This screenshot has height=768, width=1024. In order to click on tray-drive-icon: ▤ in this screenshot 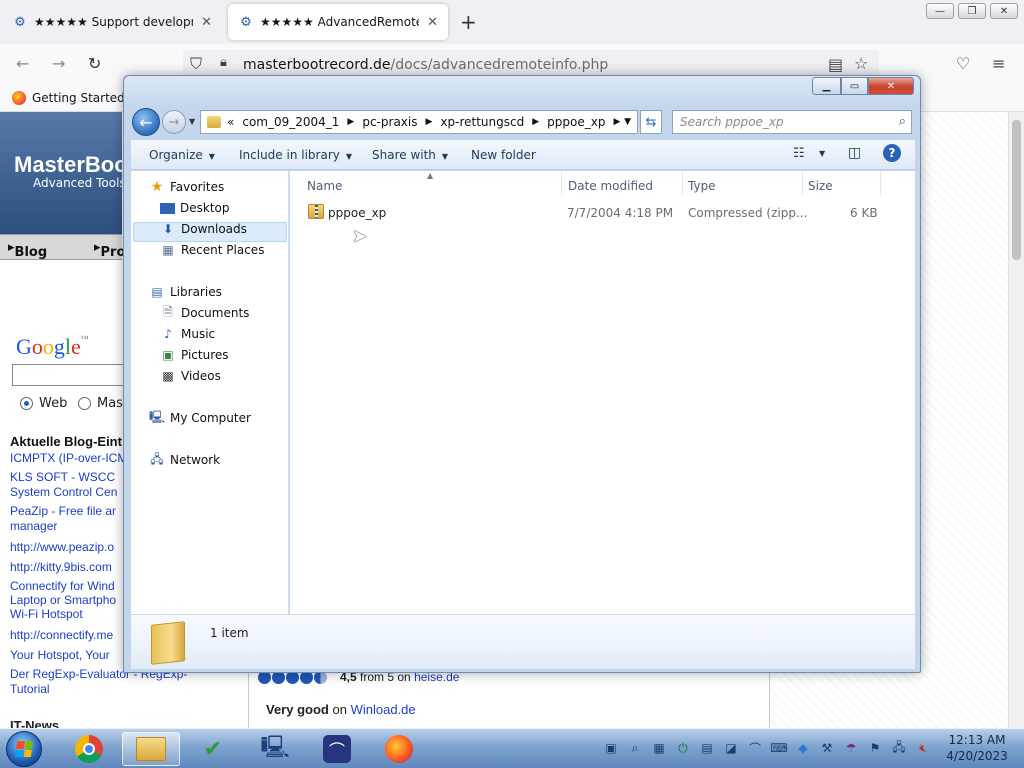, I will do `click(707, 748)`.